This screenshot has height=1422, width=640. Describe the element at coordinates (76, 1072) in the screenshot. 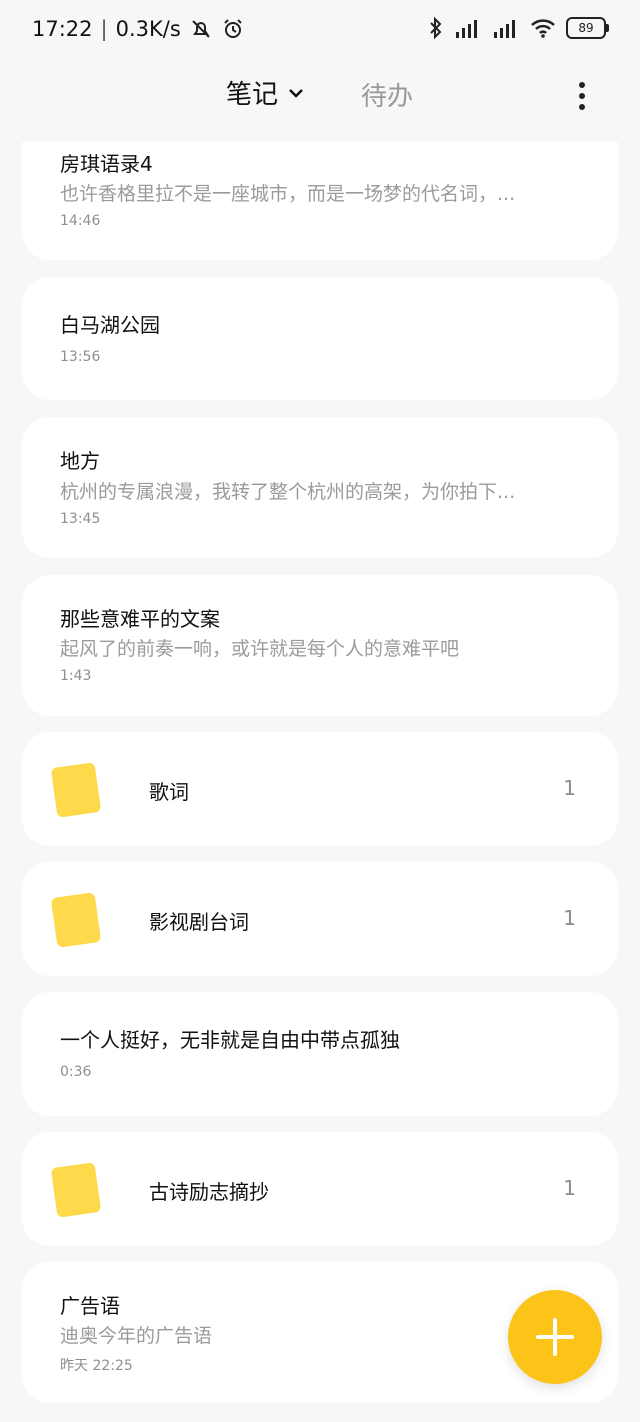

I see `note-time: 0:36` at that location.